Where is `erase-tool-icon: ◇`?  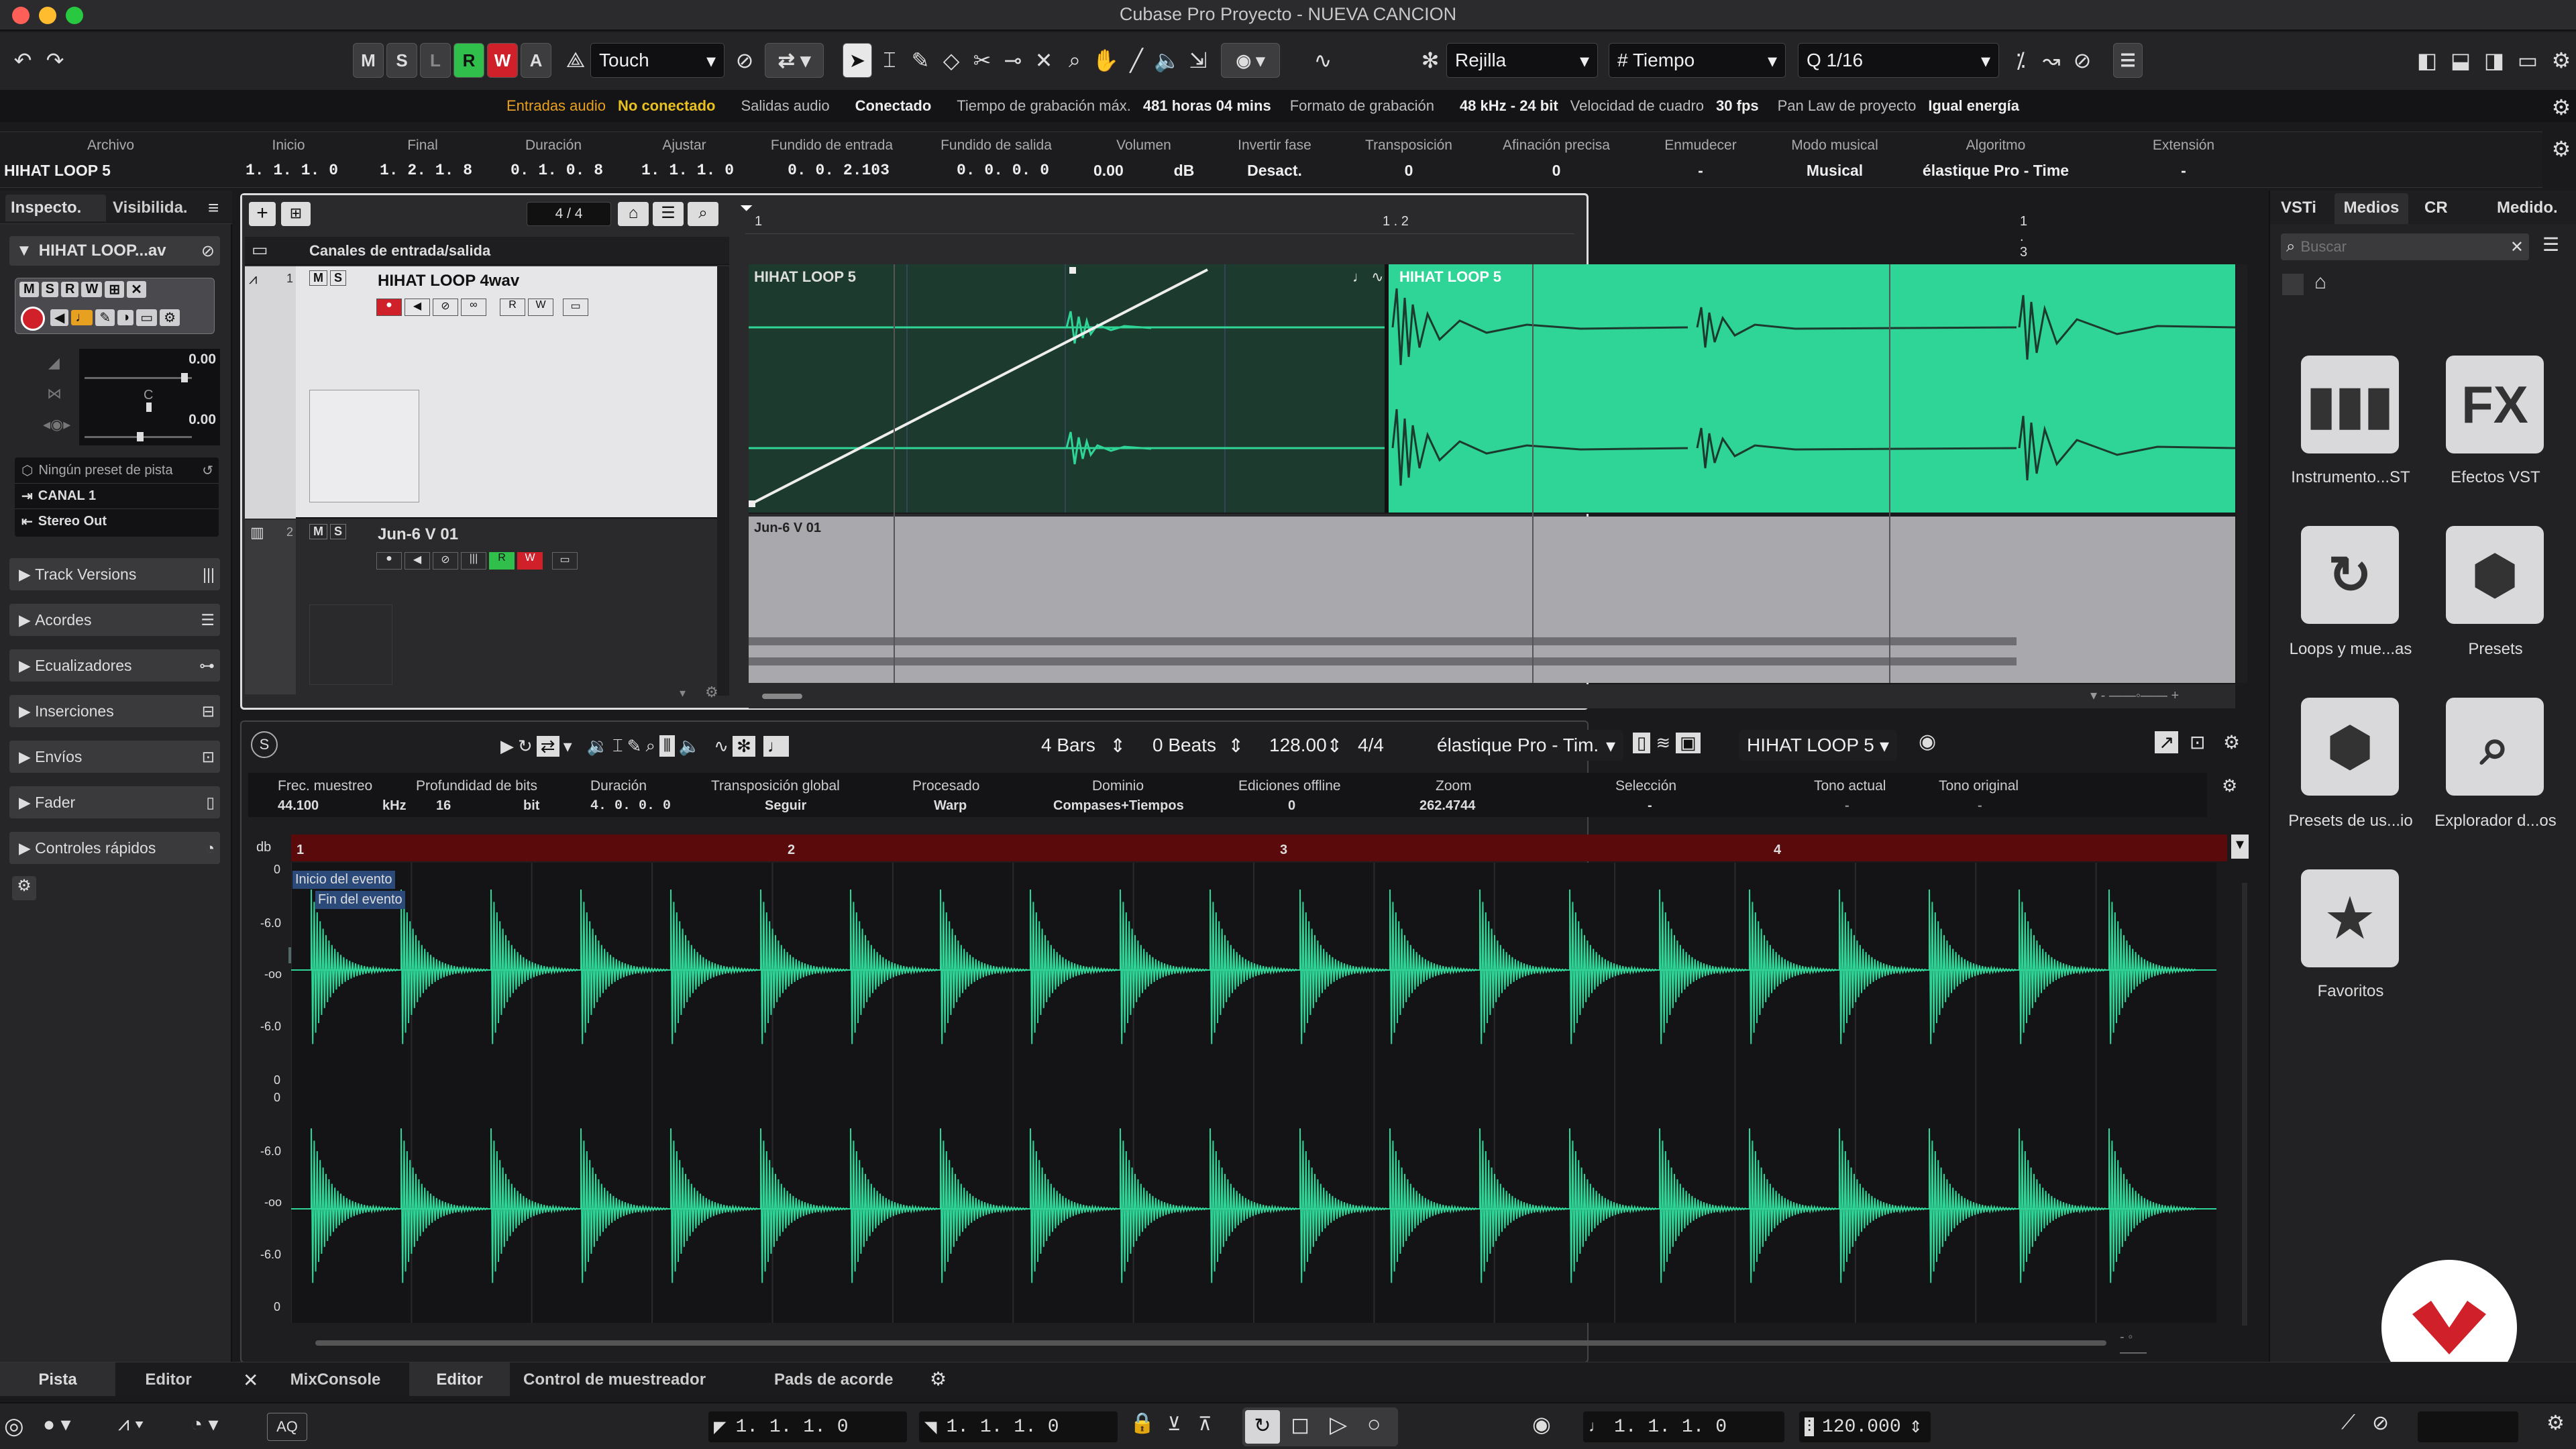
erase-tool-icon: ◇ is located at coordinates (951, 60).